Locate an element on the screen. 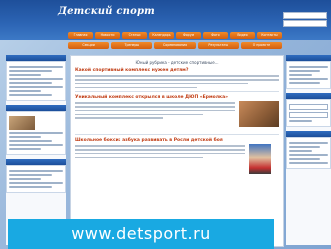 The height and width of the screenshot is (249, 331). article-title: Какой спортивный комплекс нужен детям? is located at coordinates (177, 70).